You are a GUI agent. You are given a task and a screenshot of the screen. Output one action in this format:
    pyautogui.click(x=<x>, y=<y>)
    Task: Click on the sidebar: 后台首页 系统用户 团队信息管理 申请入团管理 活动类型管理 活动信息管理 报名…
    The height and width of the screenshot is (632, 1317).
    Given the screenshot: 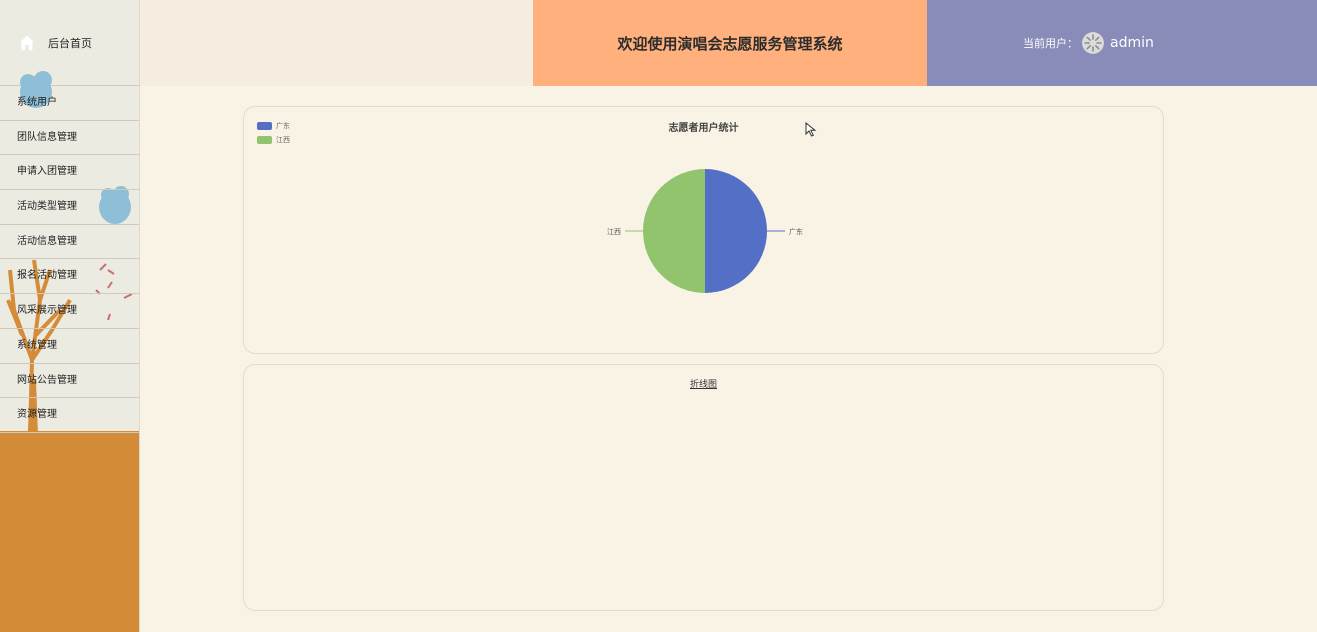 What is the action you would take?
    pyautogui.click(x=70, y=316)
    